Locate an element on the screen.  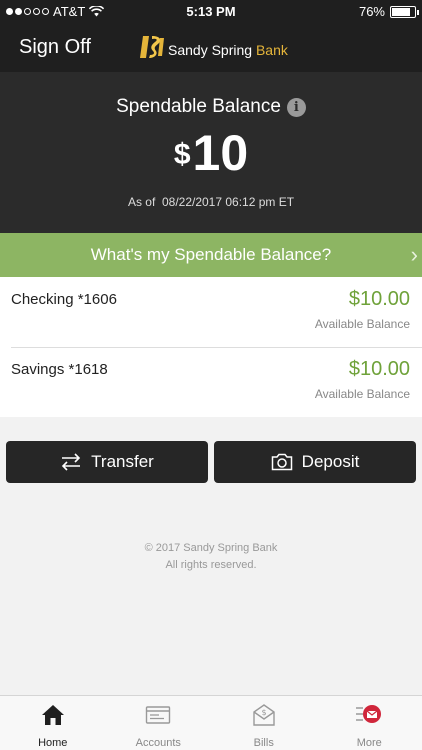
bills-icon: $ is located at coordinates (264, 715).